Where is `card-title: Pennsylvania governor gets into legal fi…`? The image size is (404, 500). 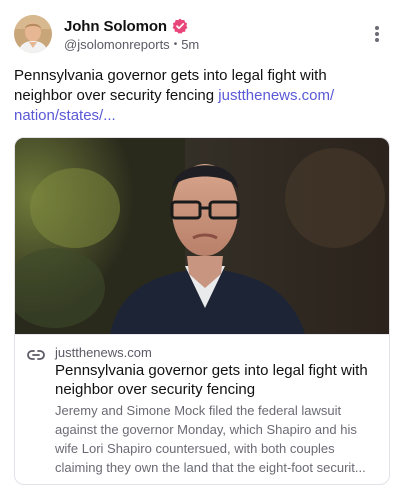
card-title: Pennsylvania governor gets into legal fi… is located at coordinates (215, 380).